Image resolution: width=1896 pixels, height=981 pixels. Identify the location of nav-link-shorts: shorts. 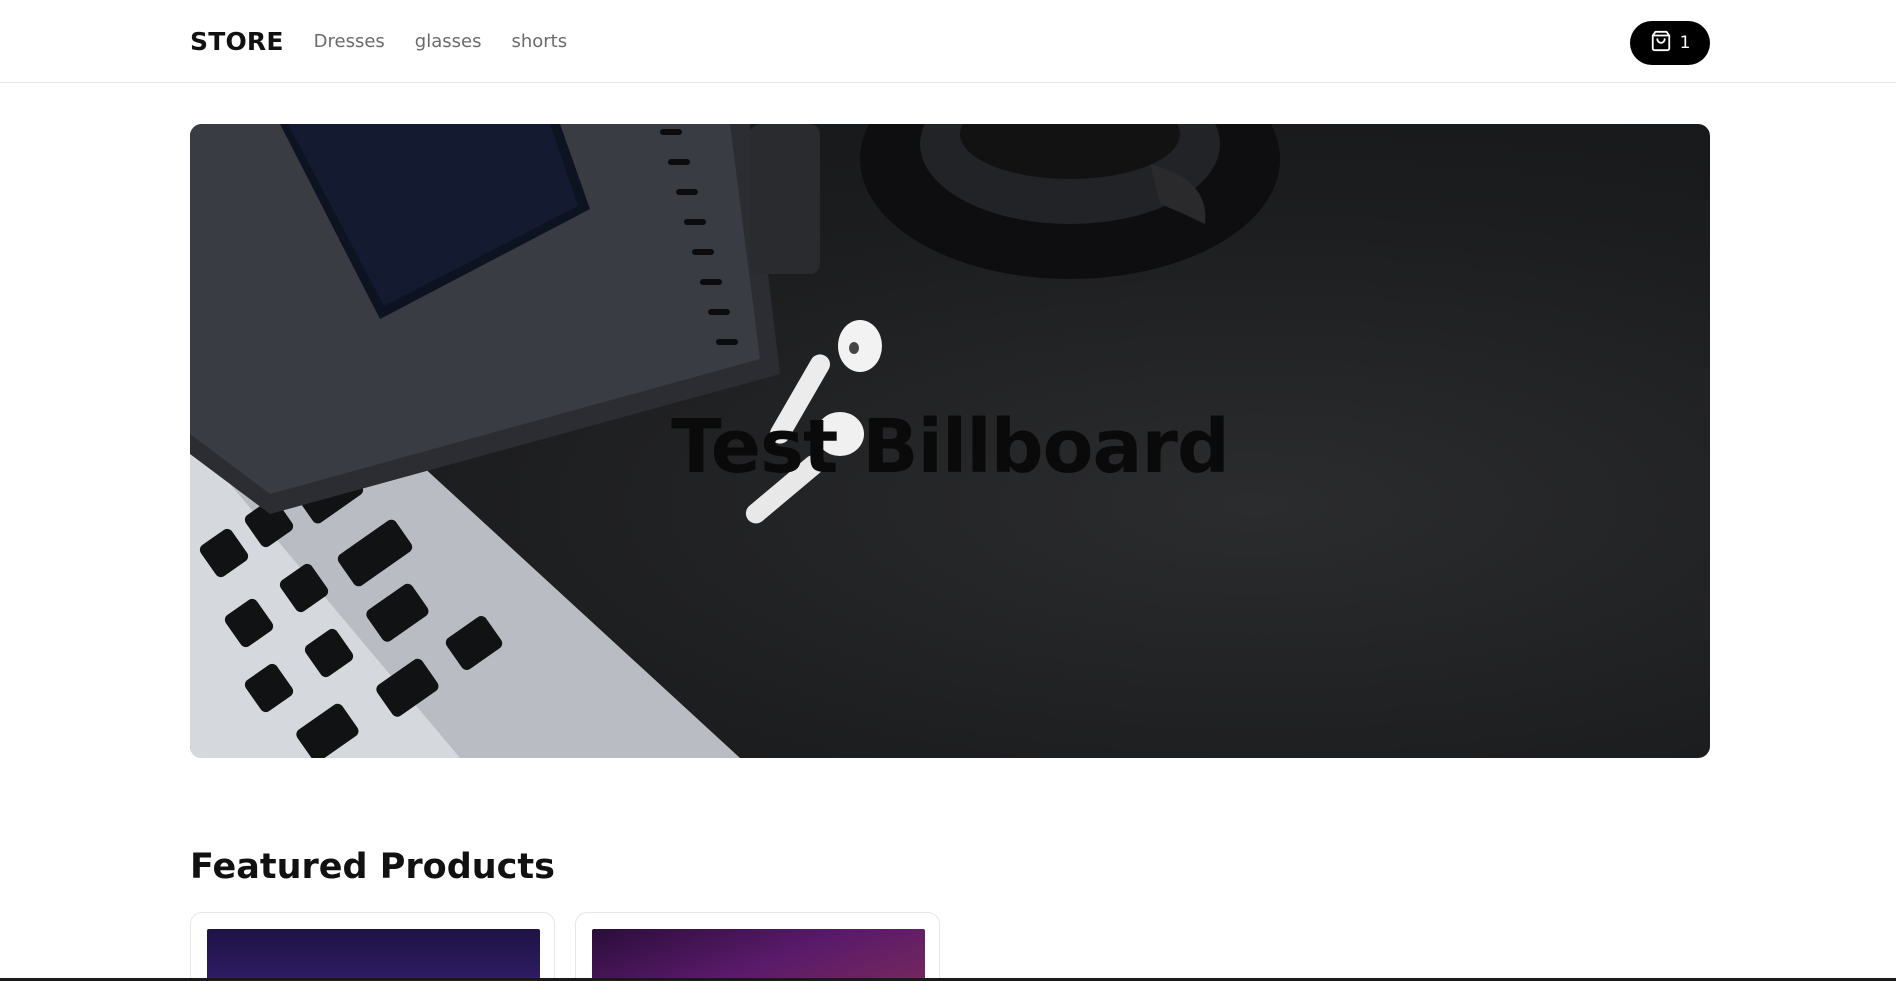
(539, 41).